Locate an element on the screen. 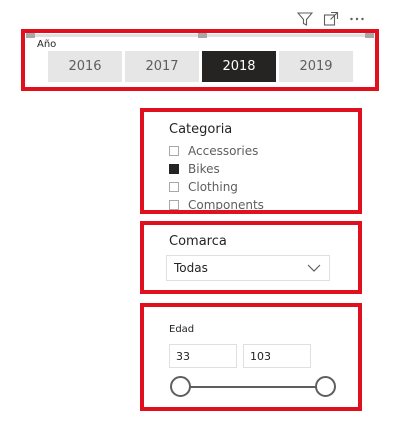 The height and width of the screenshot is (439, 396). categoria-item: Clothing is located at coordinates (216, 187).